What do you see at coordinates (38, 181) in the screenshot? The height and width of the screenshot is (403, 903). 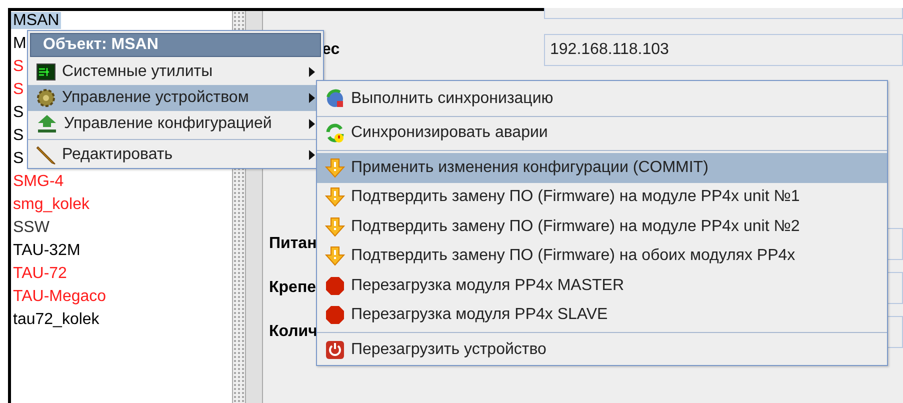 I see `list-item: SMG-4` at bounding box center [38, 181].